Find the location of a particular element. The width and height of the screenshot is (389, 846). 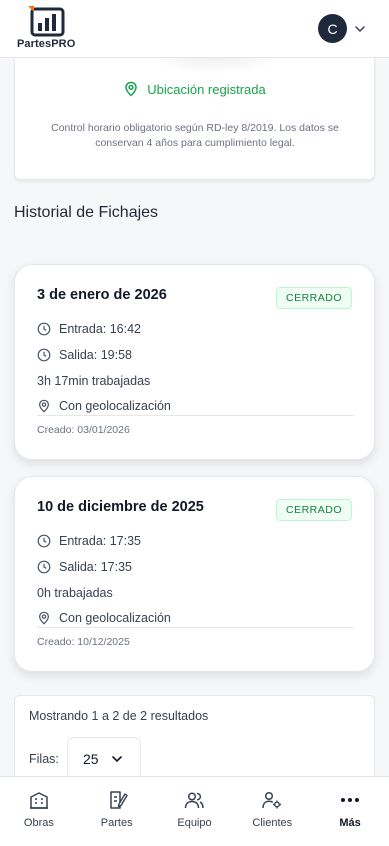

bar-chart-logo-icon is located at coordinates (46, 21).